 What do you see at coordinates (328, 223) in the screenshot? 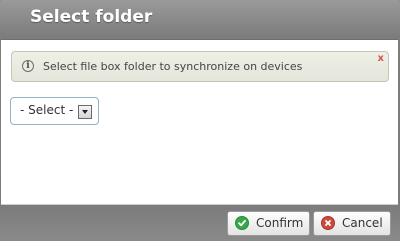
I see `cancel-icon` at bounding box center [328, 223].